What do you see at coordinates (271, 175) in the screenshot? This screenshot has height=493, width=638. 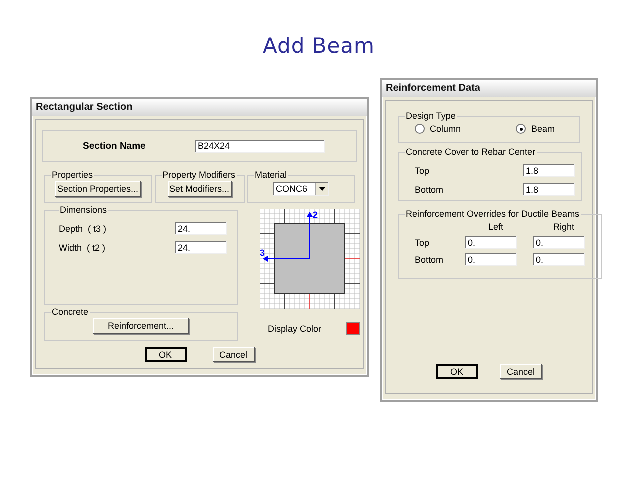 I see `group-label: Material` at bounding box center [271, 175].